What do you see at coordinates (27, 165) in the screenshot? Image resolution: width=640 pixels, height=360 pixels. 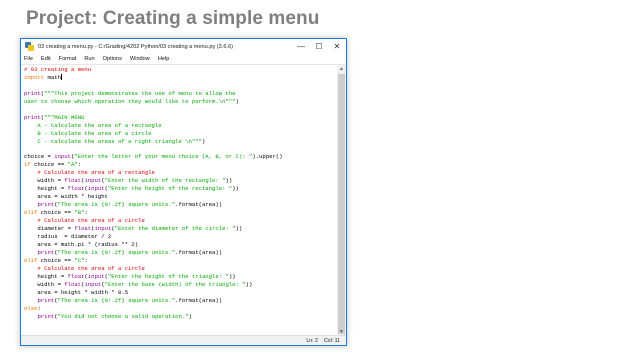 I see `code-keyword: if` at bounding box center [27, 165].